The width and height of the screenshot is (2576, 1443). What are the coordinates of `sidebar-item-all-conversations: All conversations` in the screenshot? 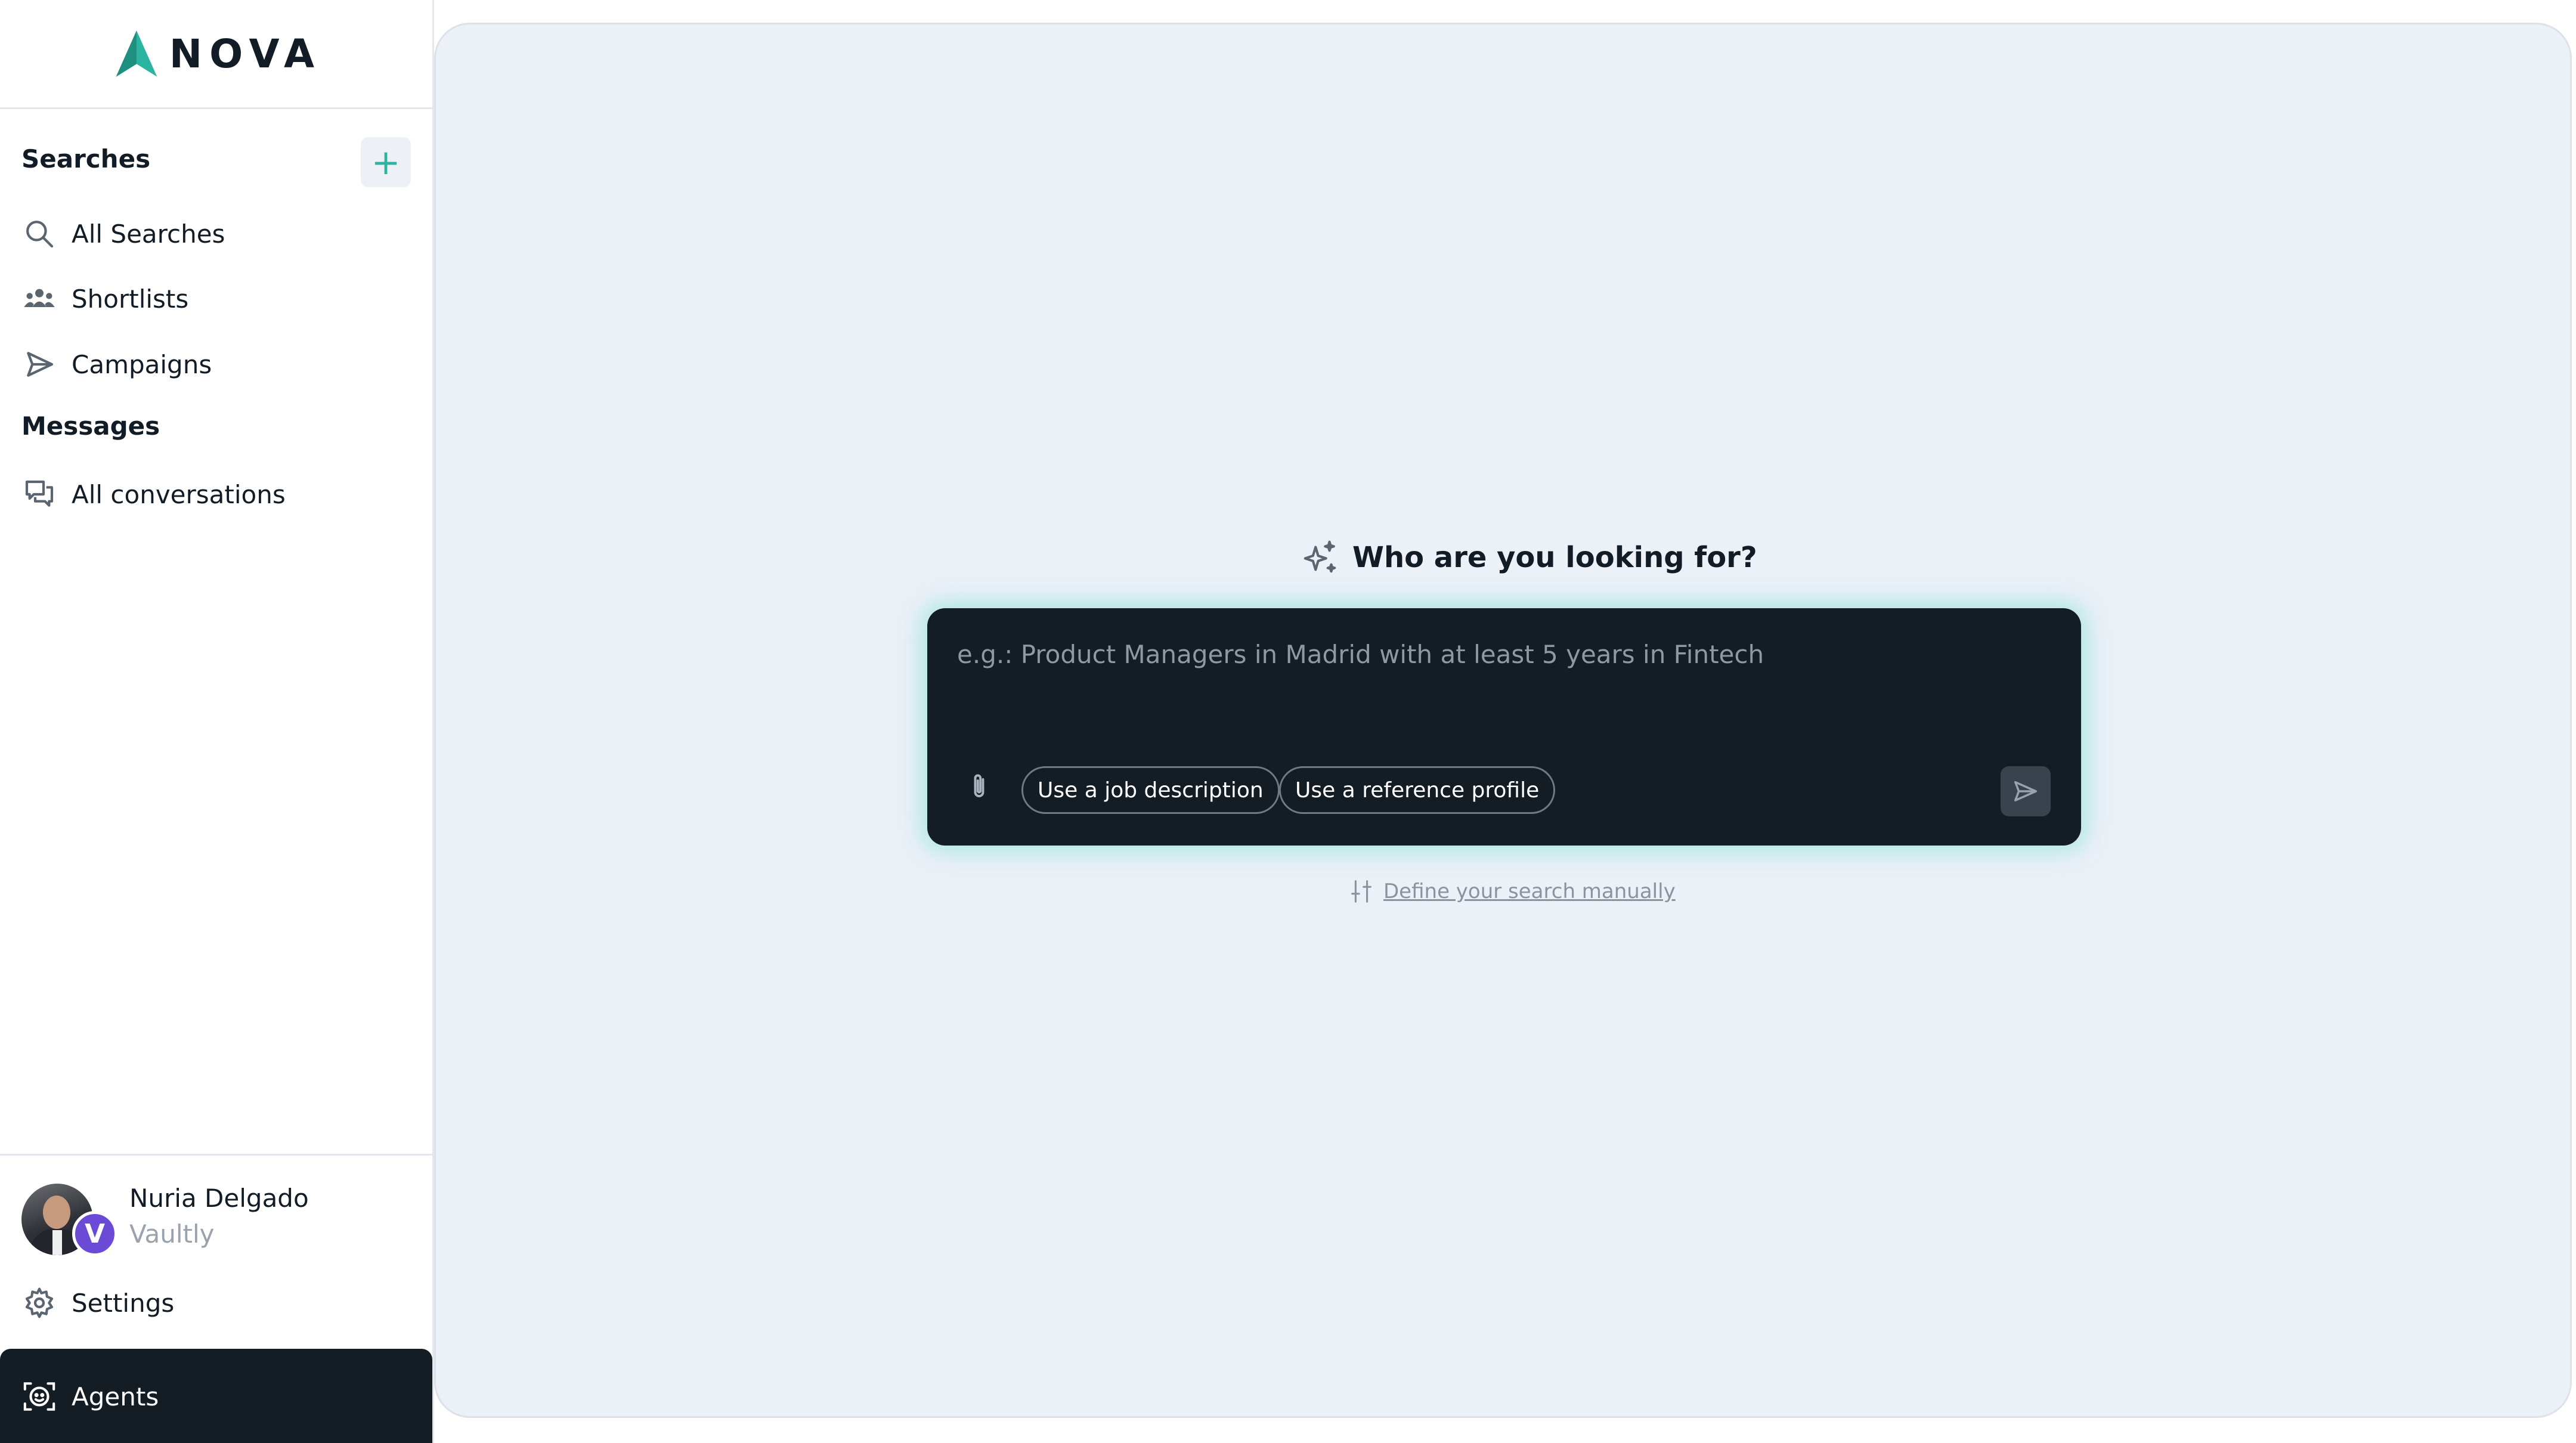 It's located at (153, 494).